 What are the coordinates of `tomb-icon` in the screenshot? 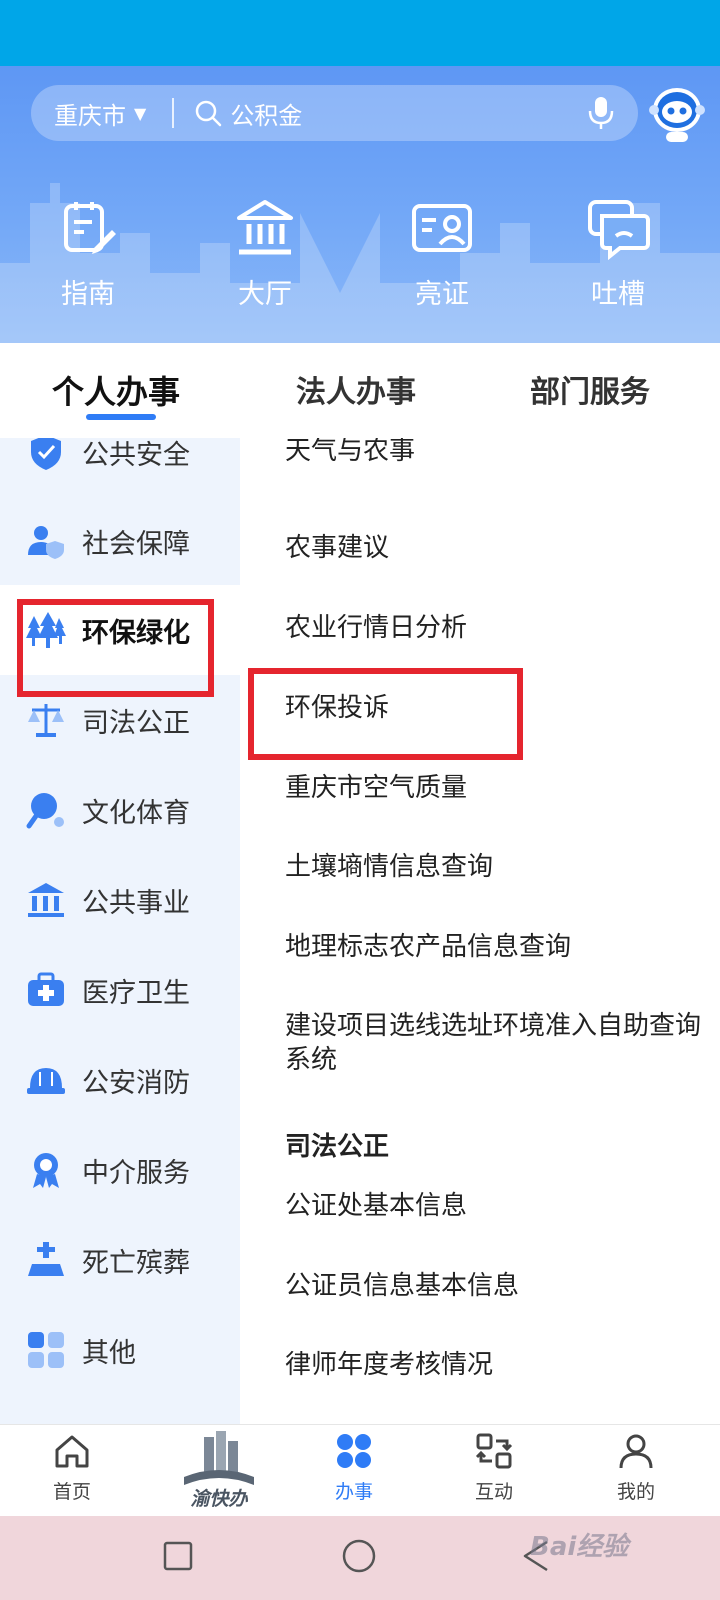 It's located at (46, 1259).